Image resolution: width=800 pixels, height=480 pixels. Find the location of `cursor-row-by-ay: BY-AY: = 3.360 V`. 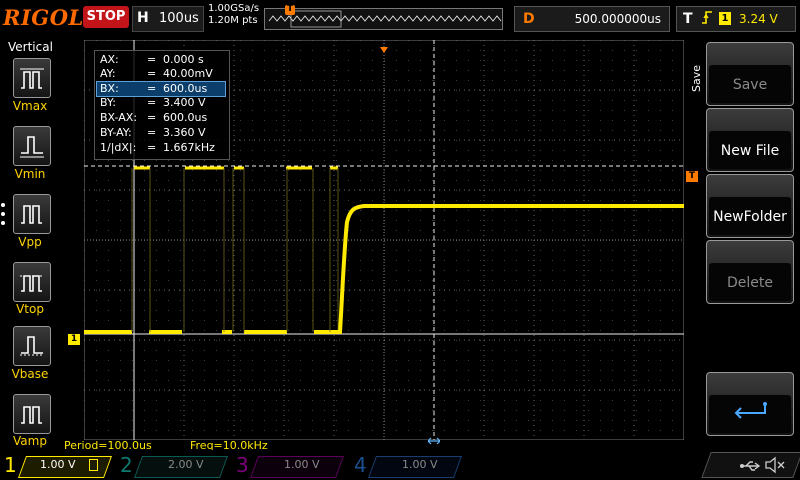

cursor-row-by-ay: BY-AY: = 3.360 V is located at coordinates (153, 132).